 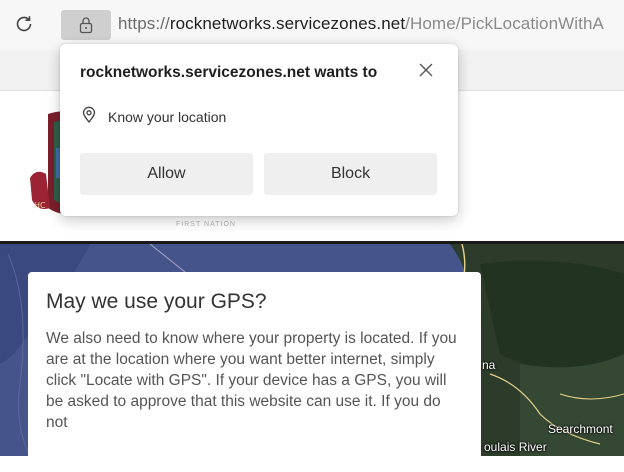 What do you see at coordinates (166, 174) in the screenshot?
I see `allow-button: Allow` at bounding box center [166, 174].